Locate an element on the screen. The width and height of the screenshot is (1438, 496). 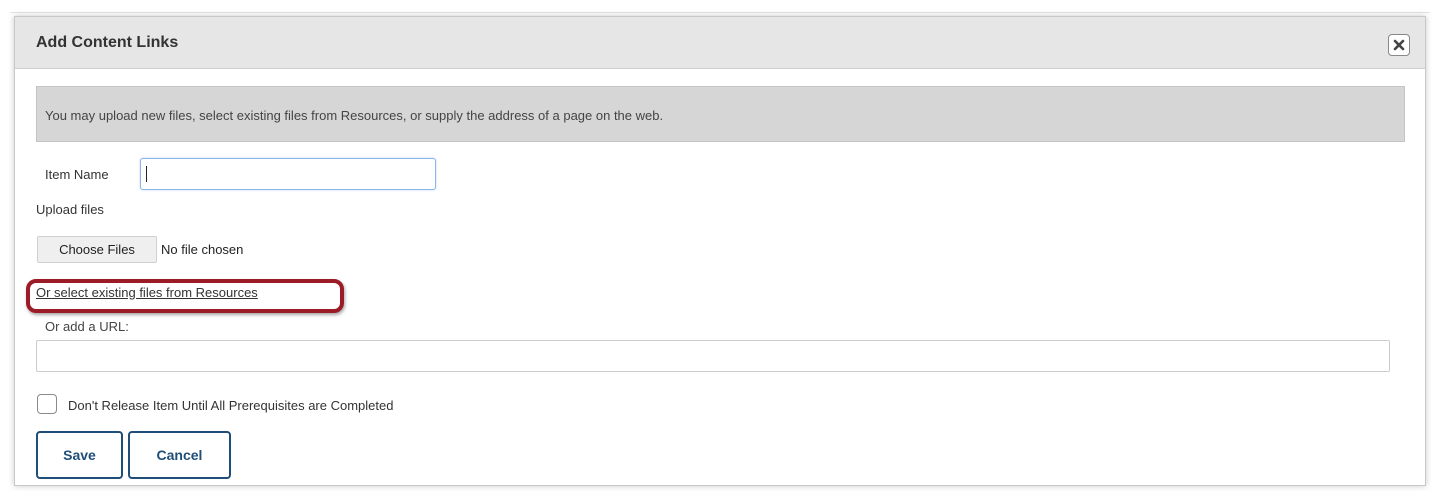
dialog-titlebar: Add Content Links is located at coordinates (720, 43).